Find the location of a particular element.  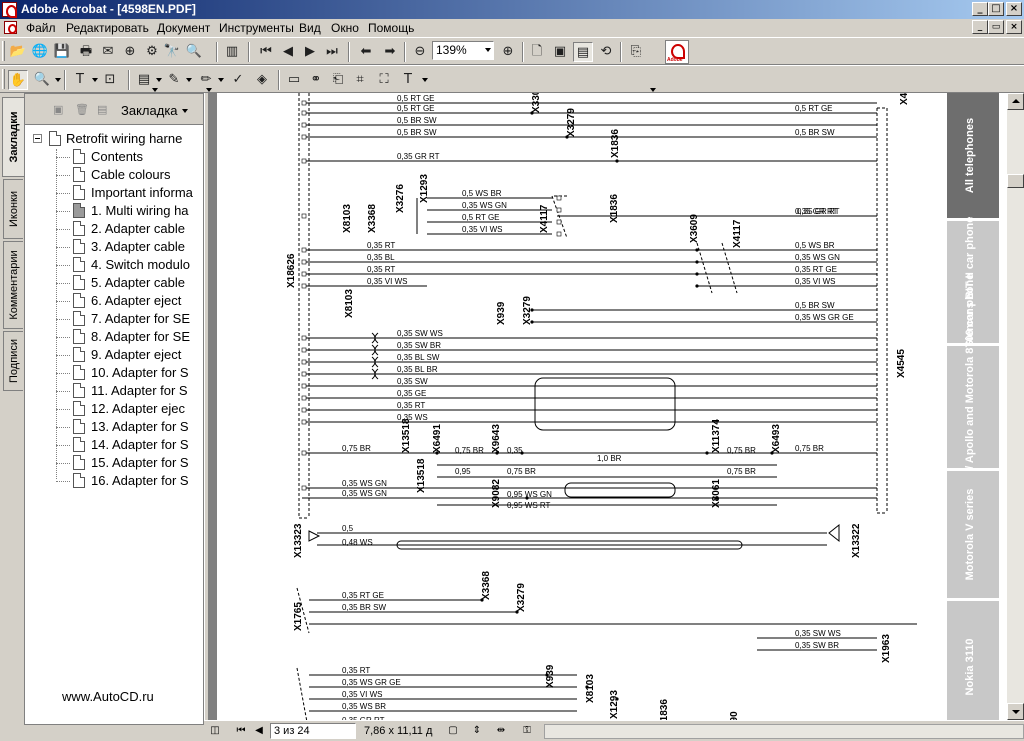

print-icon: 🖶 is located at coordinates (86, 52).